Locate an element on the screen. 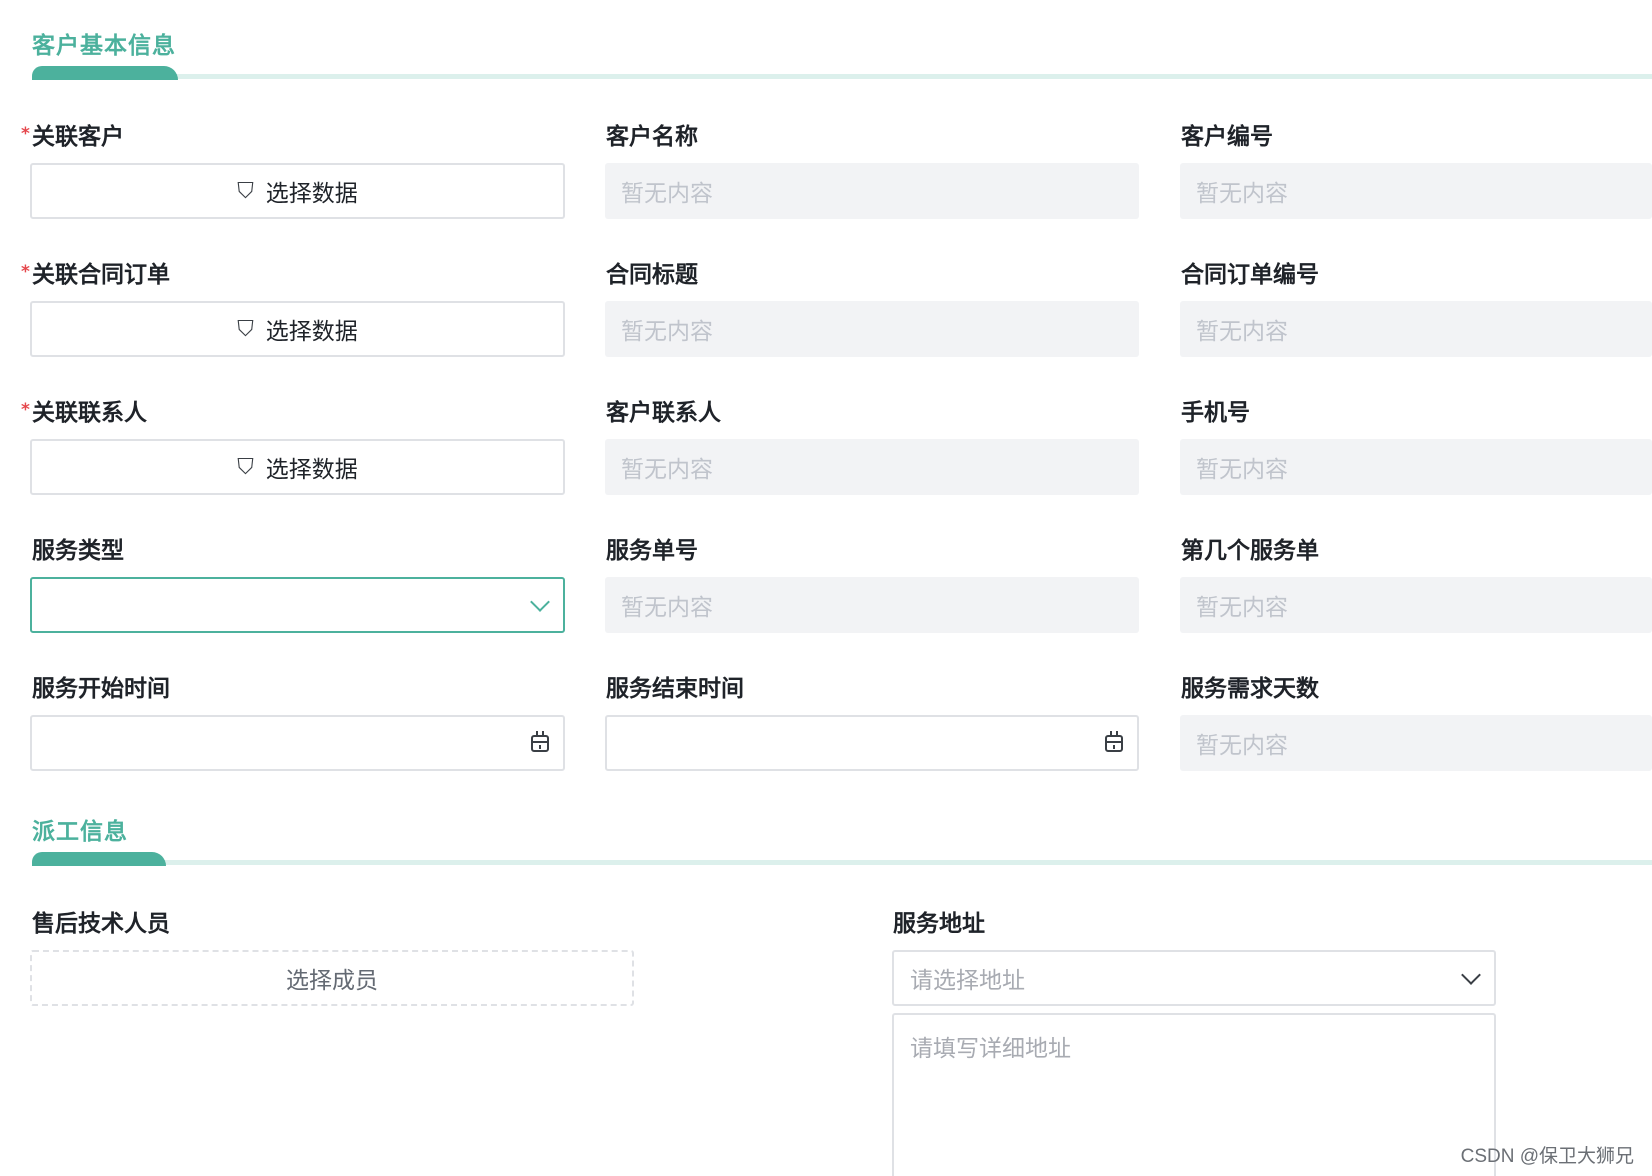 This screenshot has width=1652, height=1176. select-member-button: 选择成员 is located at coordinates (332, 978).